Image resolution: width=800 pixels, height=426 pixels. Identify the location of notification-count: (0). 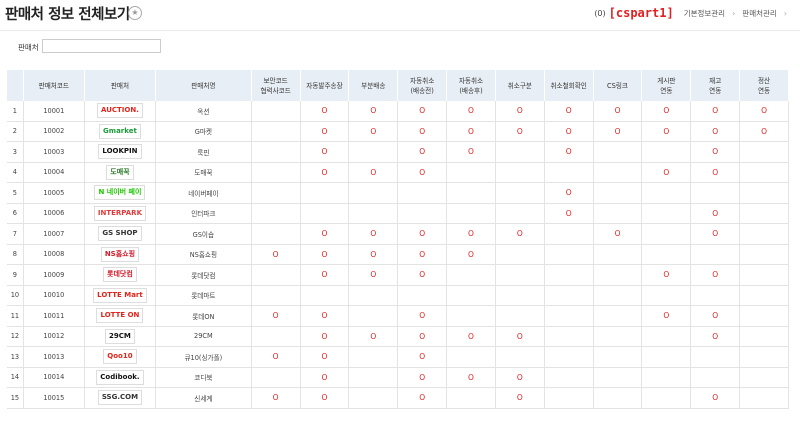
(599, 13).